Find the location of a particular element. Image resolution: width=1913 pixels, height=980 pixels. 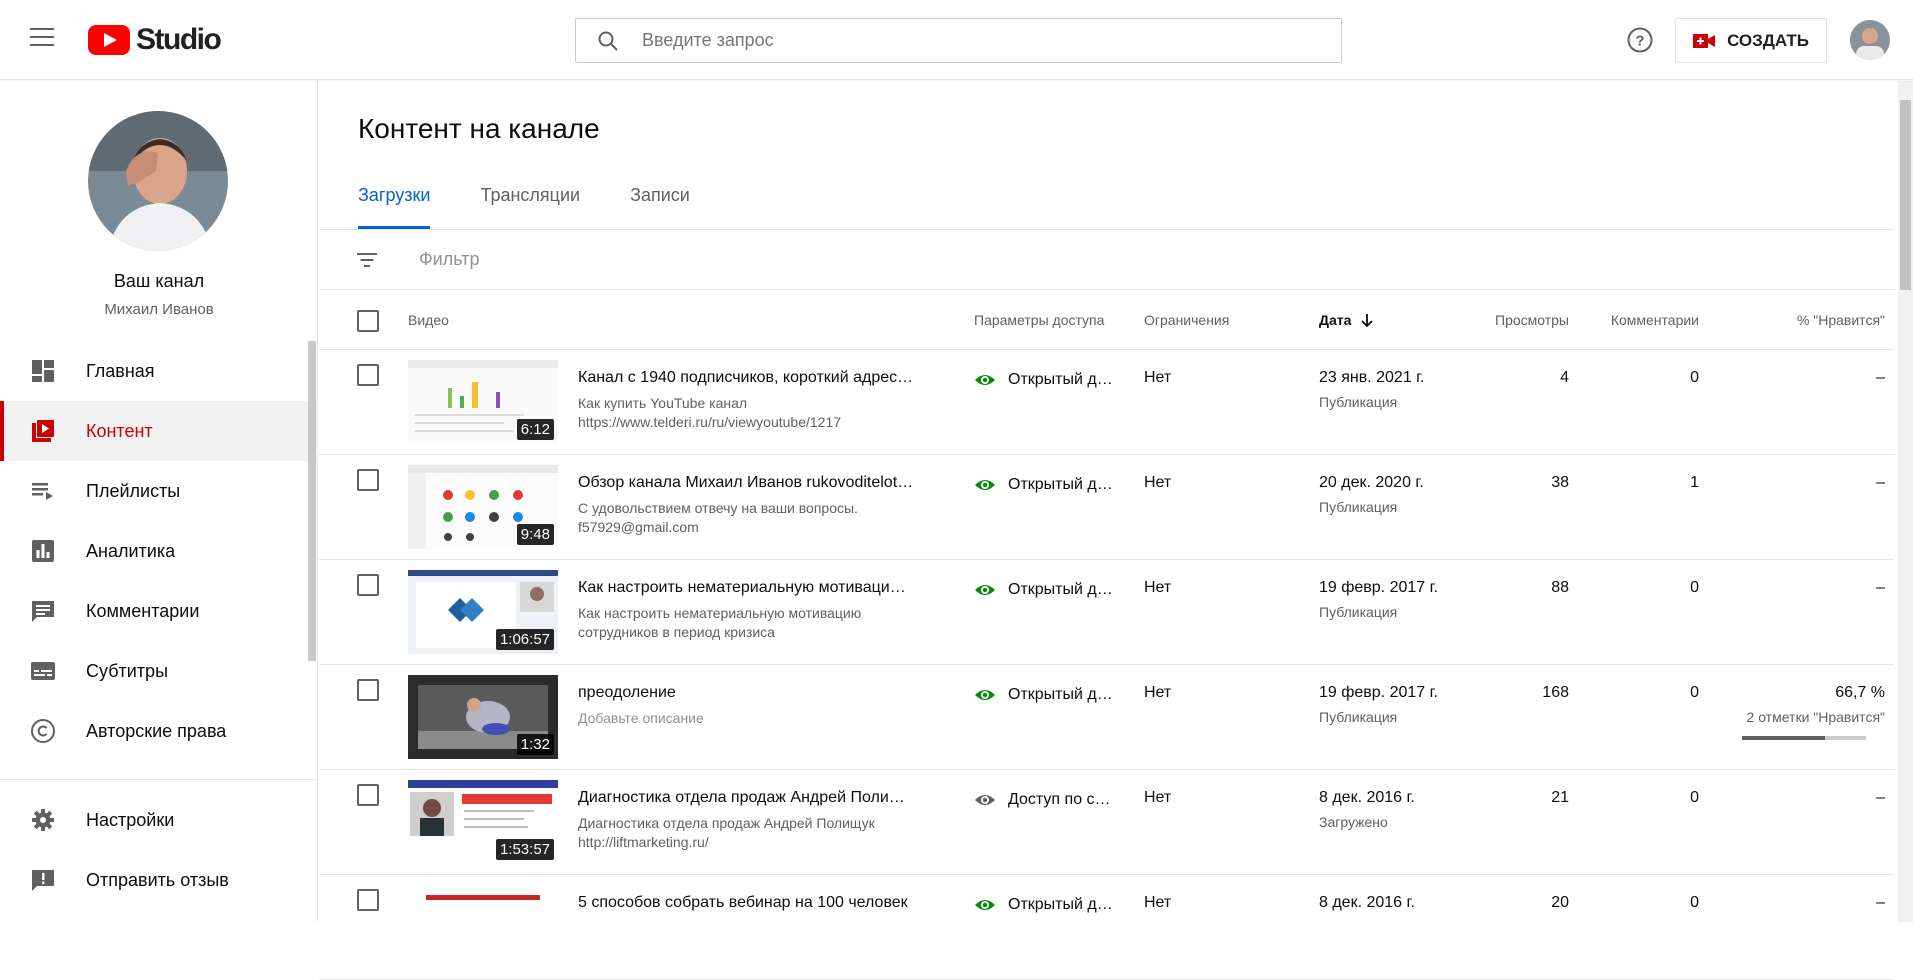

sidebar-item-content: Контент is located at coordinates (159, 431).